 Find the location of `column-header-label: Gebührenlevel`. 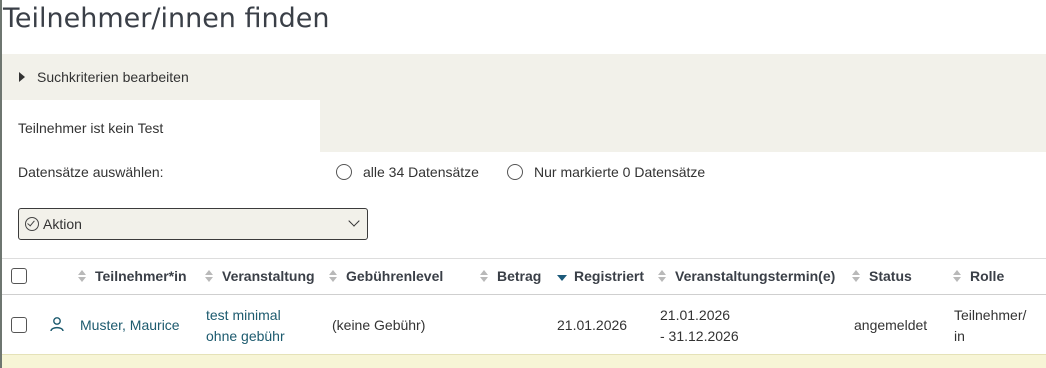

column-header-label: Gebührenlevel is located at coordinates (395, 276).